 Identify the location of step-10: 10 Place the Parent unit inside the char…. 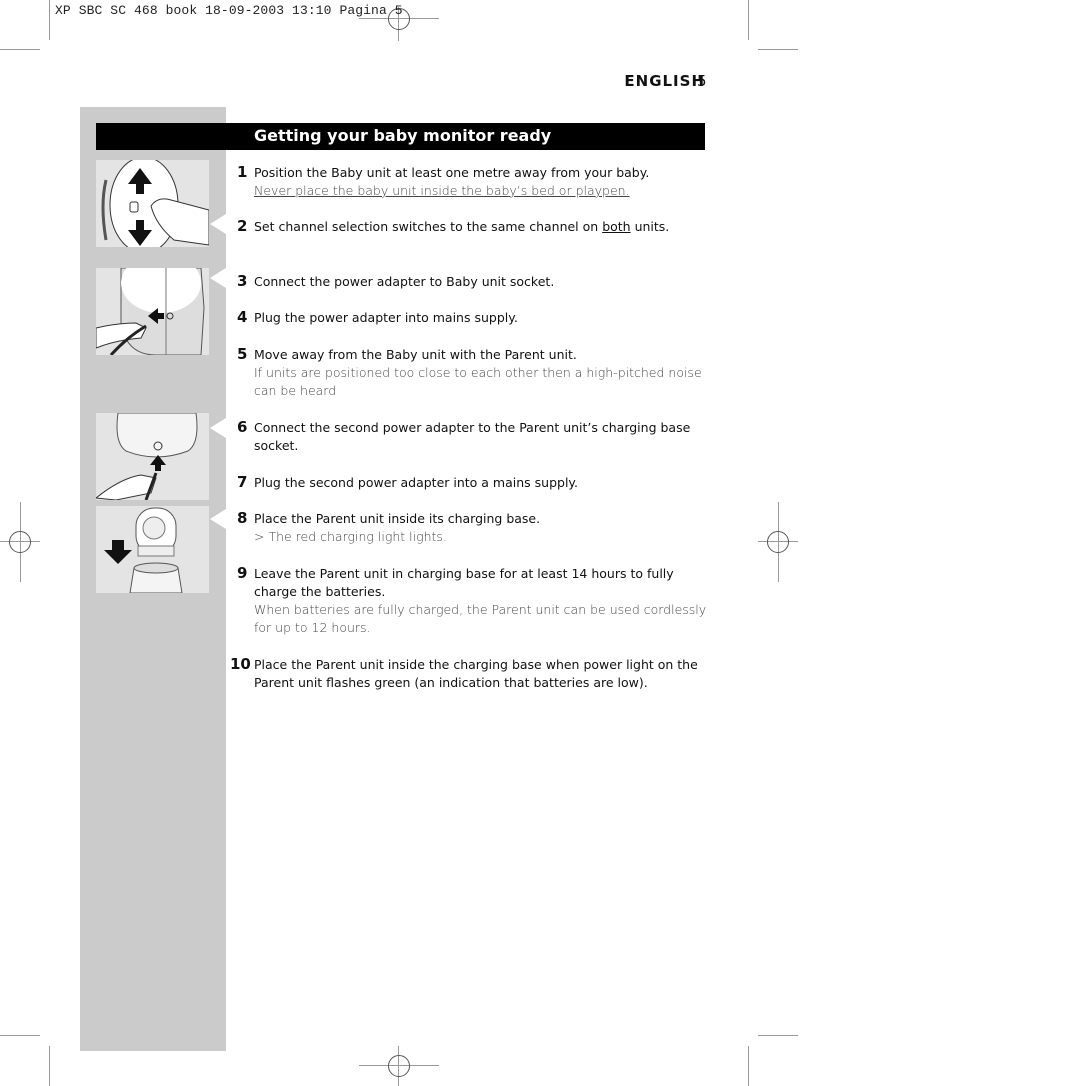
(468, 673).